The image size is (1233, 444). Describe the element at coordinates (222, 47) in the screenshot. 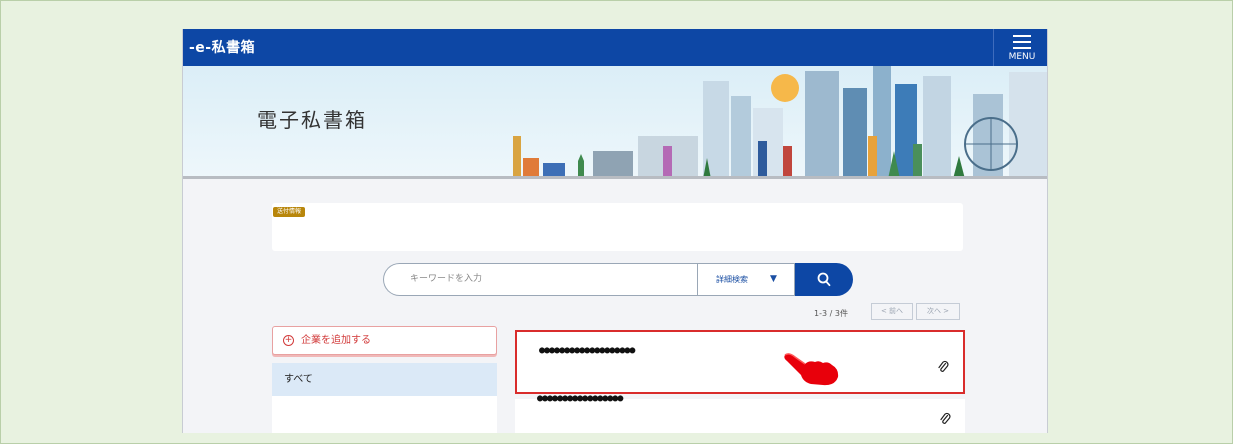

I see `app-logo: -e-私書箱` at that location.